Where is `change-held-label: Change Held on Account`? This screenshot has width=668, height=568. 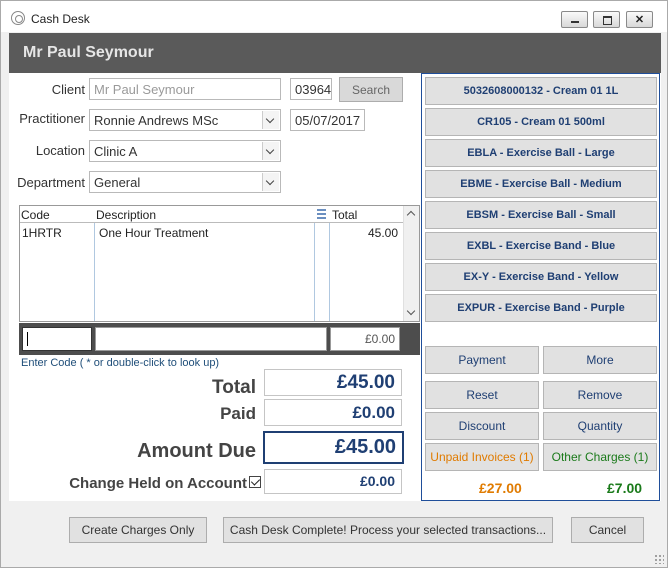
change-held-label: Change Held on Account is located at coordinates (158, 483).